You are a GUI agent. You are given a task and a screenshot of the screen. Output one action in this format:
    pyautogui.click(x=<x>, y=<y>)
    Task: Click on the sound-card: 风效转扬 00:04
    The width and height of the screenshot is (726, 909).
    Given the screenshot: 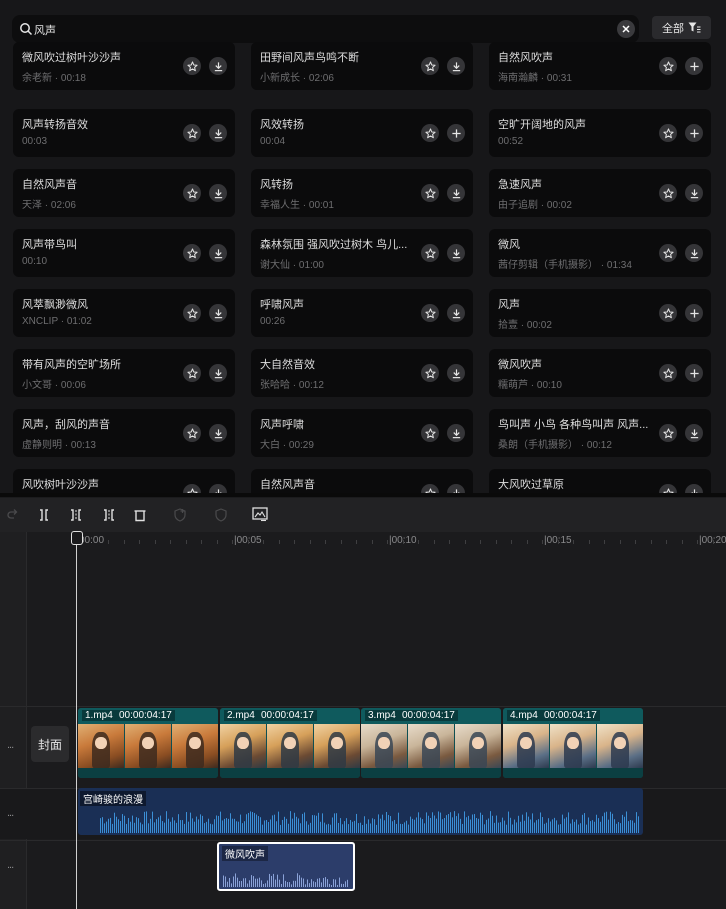 What is the action you would take?
    pyautogui.click(x=362, y=133)
    